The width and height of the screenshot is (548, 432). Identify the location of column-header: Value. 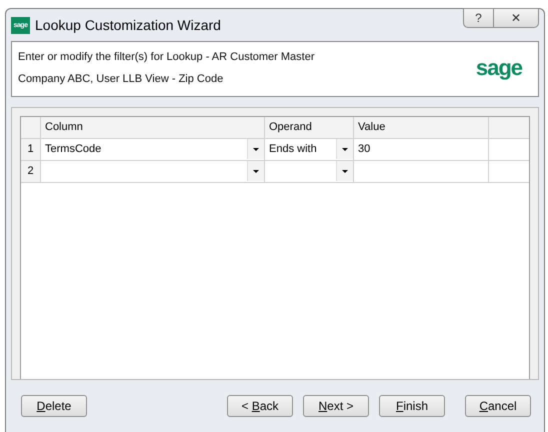
(421, 127).